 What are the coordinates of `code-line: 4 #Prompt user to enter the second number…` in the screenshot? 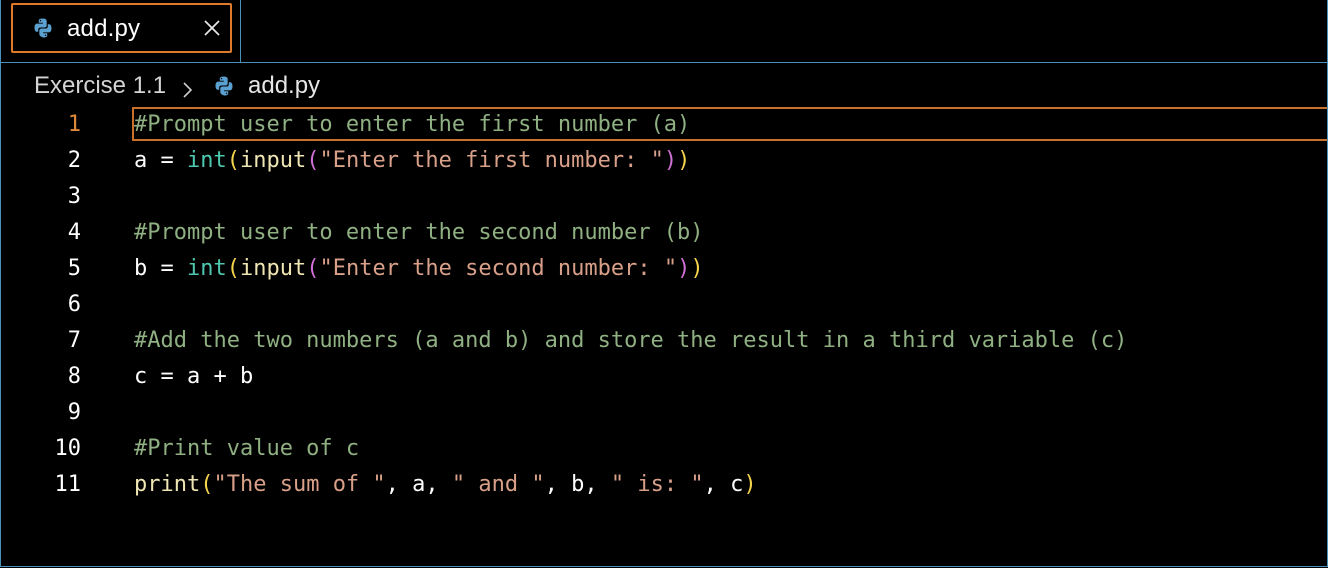 It's located at (664, 233).